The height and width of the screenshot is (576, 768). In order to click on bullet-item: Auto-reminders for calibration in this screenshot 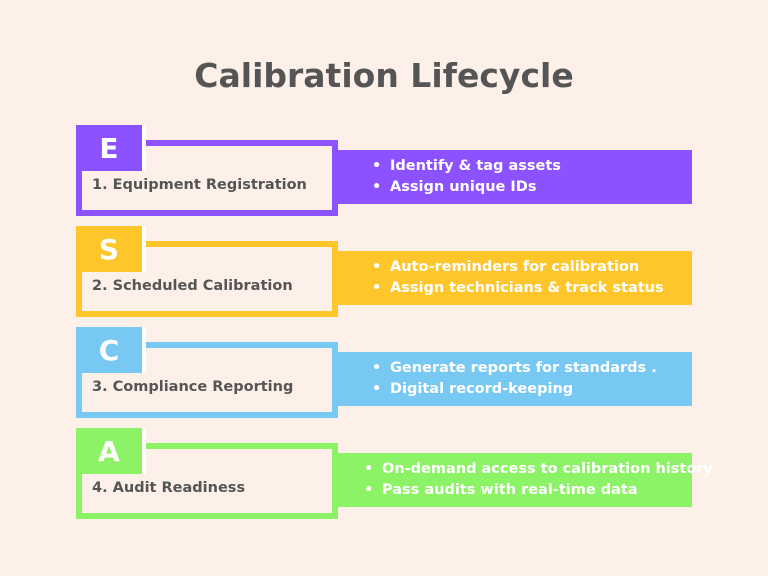, I will do `click(518, 267)`.